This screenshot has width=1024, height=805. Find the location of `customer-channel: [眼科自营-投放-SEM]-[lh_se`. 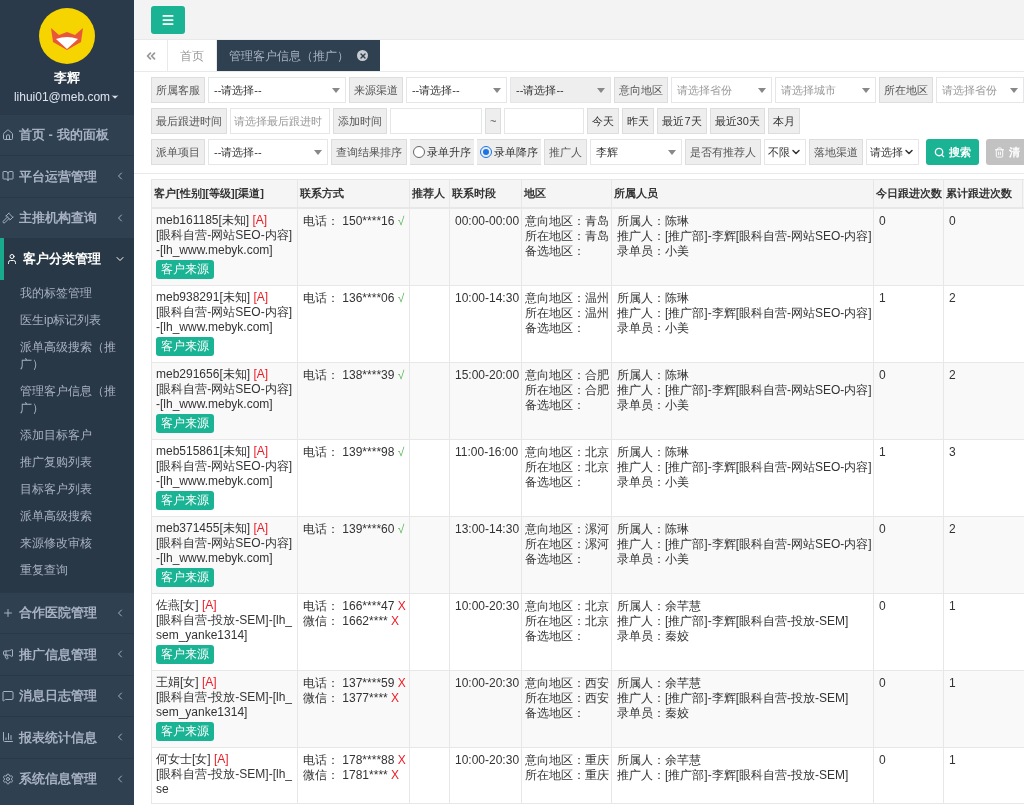

customer-channel: [眼科自营-投放-SEM]-[lh_se is located at coordinates (224, 782).